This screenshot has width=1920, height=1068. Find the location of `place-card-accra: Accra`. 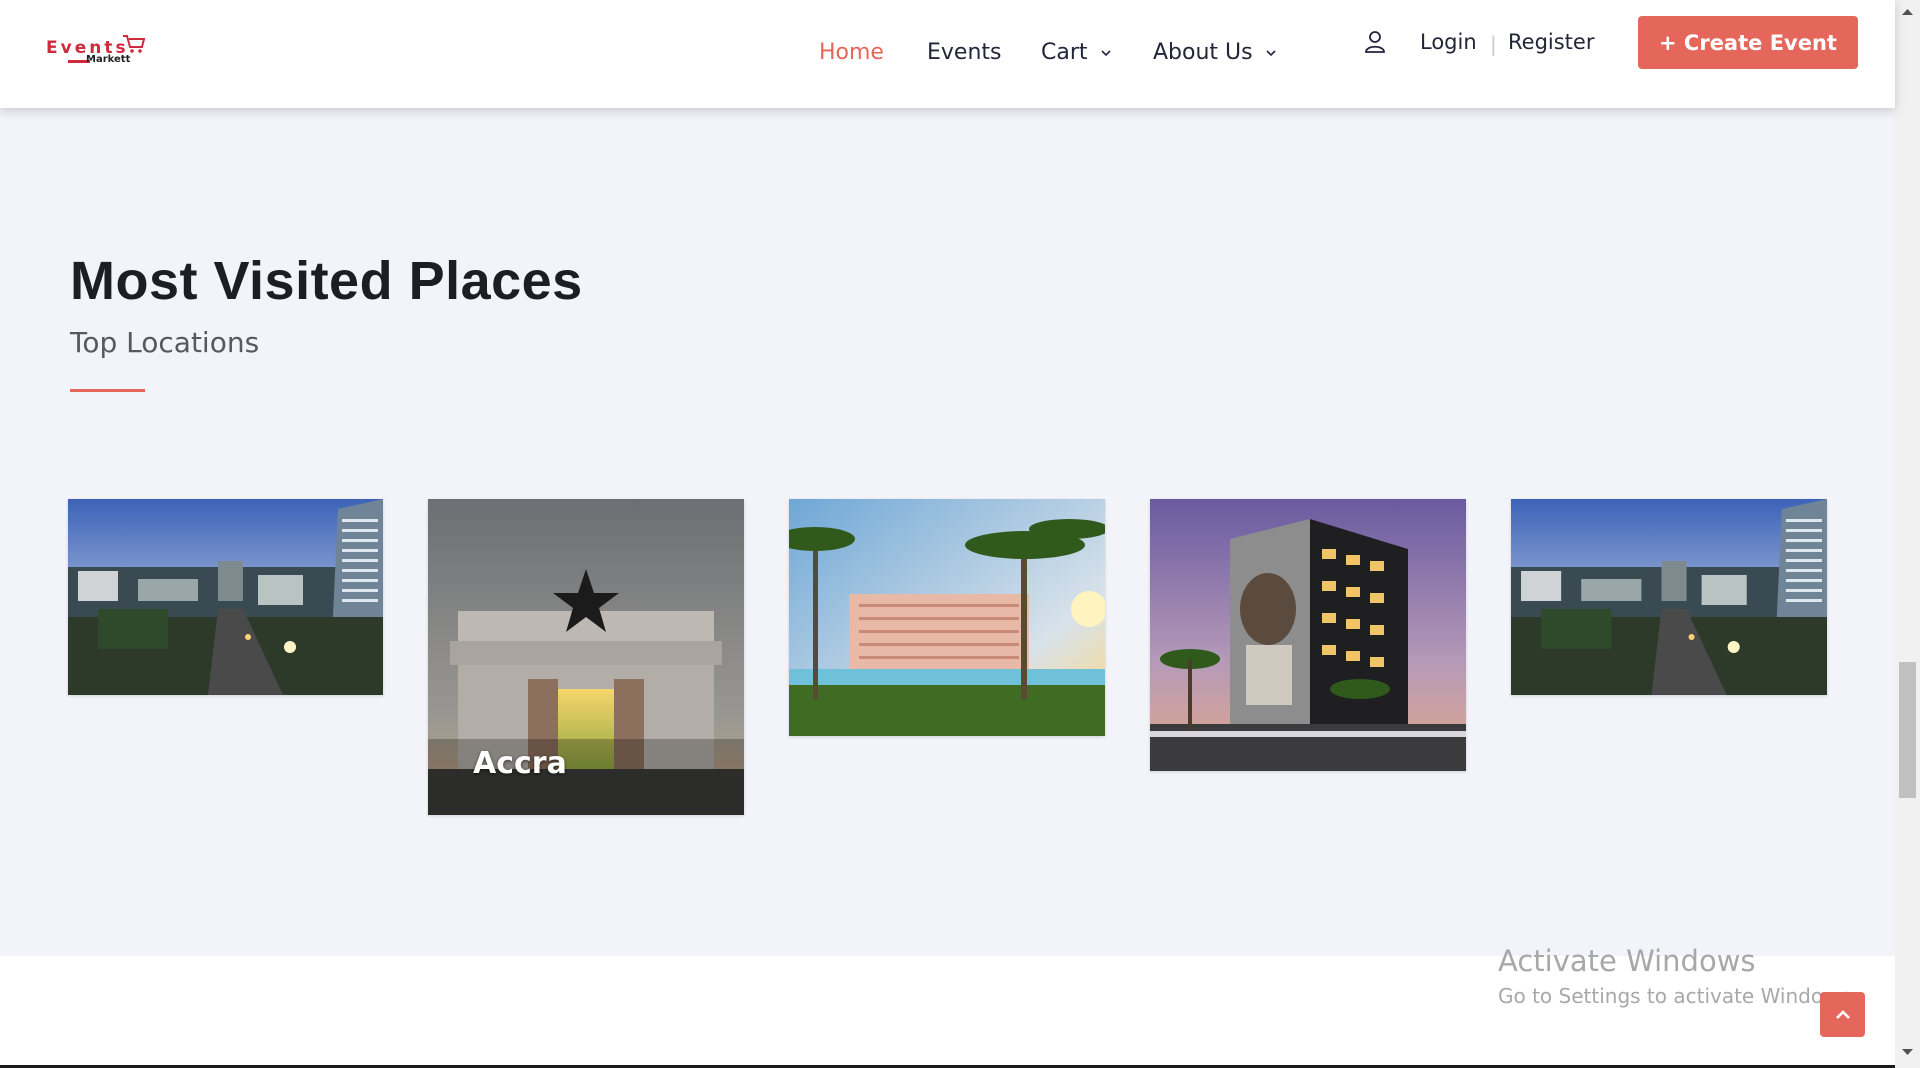

place-card-accra: Accra is located at coordinates (586, 657).